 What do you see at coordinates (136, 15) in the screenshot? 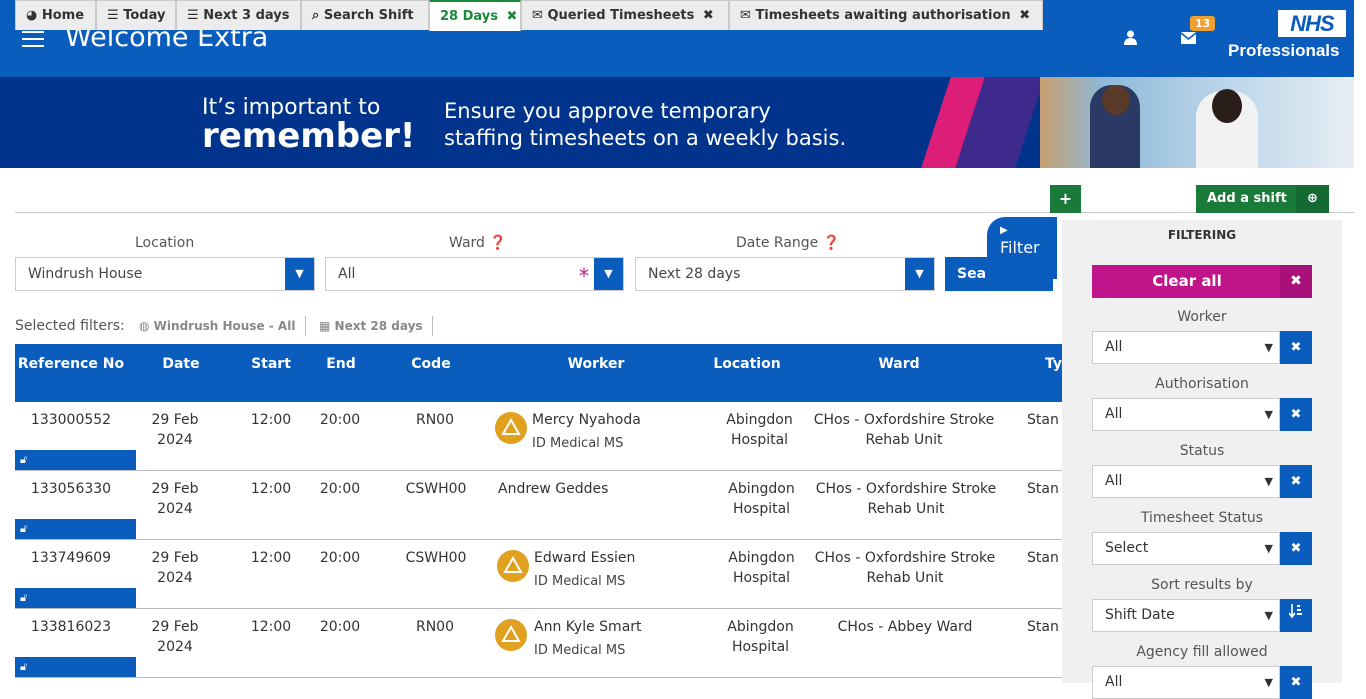
I see `tab-today: ☰ Today` at bounding box center [136, 15].